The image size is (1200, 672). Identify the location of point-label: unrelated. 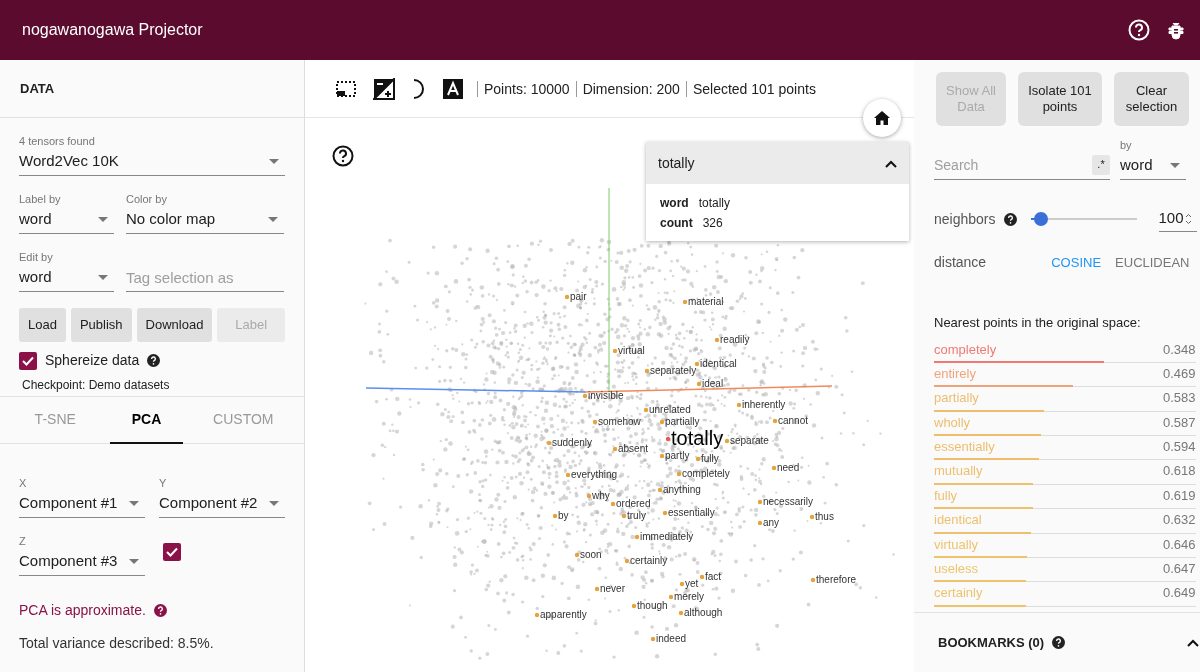
(670, 410).